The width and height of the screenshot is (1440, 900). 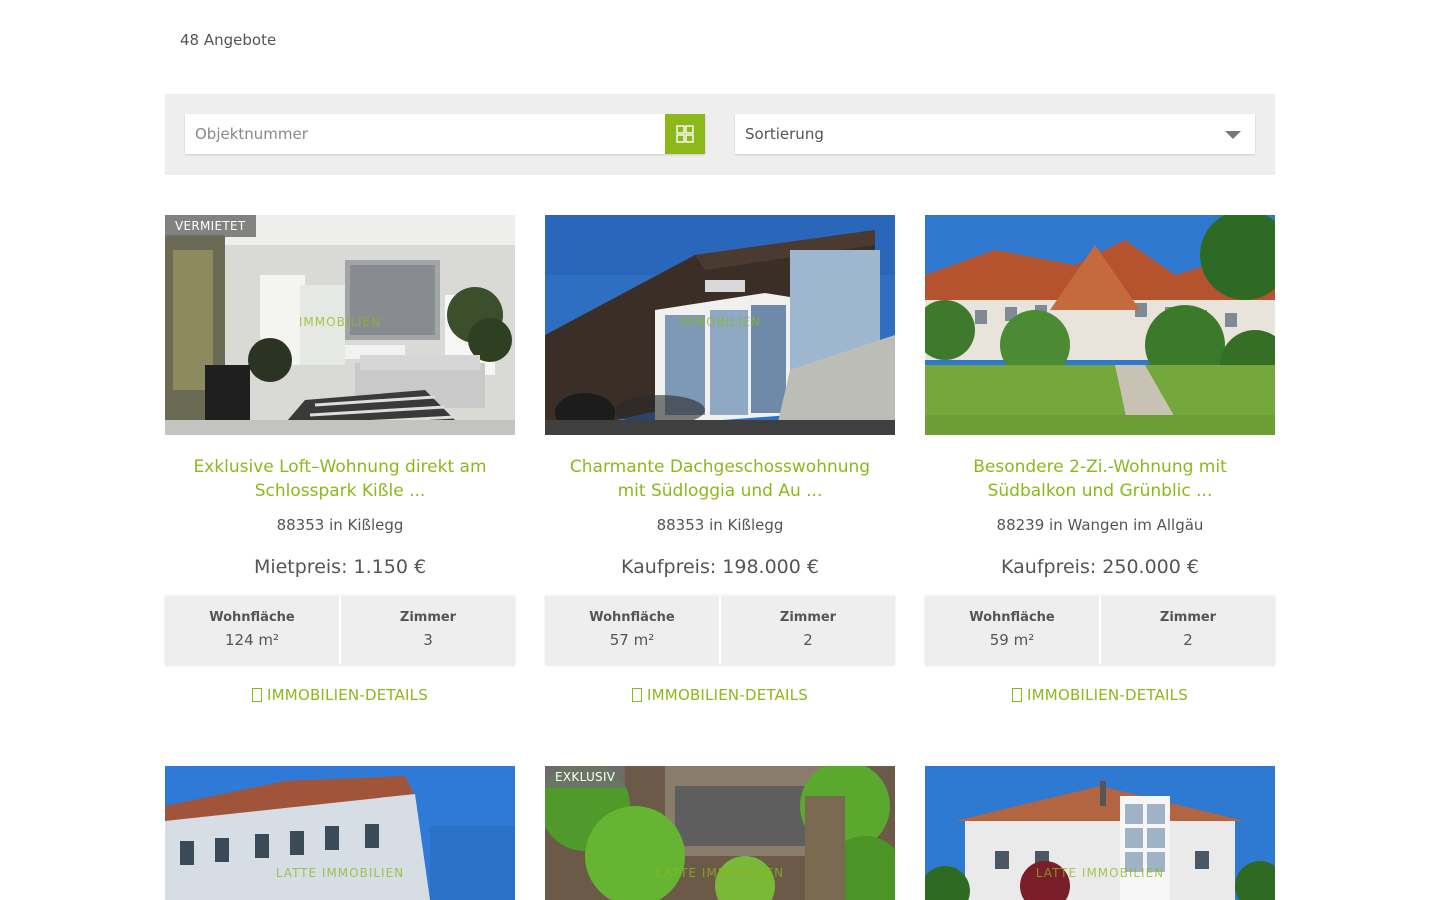 I want to click on property-facts: Wohnfläche 124 m² Zimmer 3, so click(x=340, y=630).